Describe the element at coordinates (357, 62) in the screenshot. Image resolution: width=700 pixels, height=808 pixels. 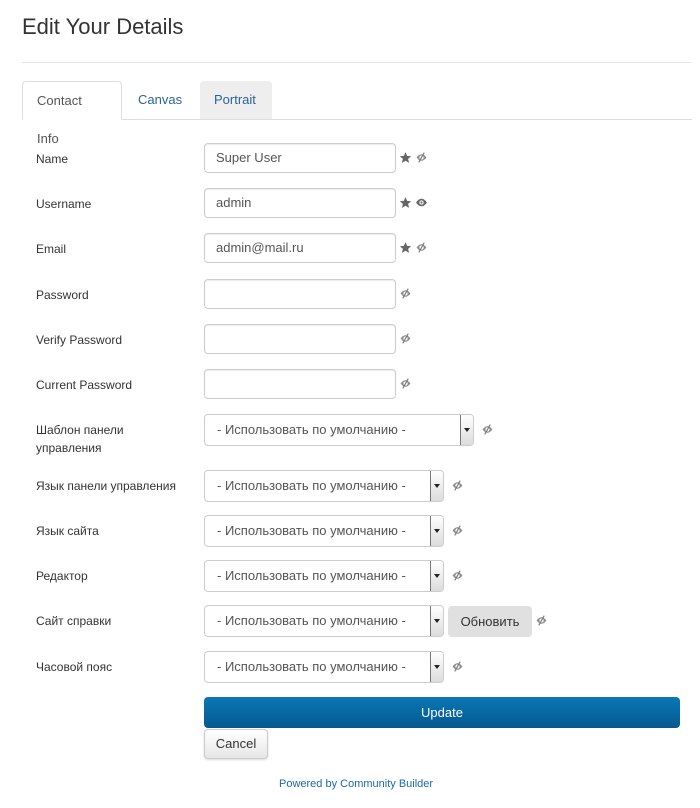
I see `title-divider` at that location.